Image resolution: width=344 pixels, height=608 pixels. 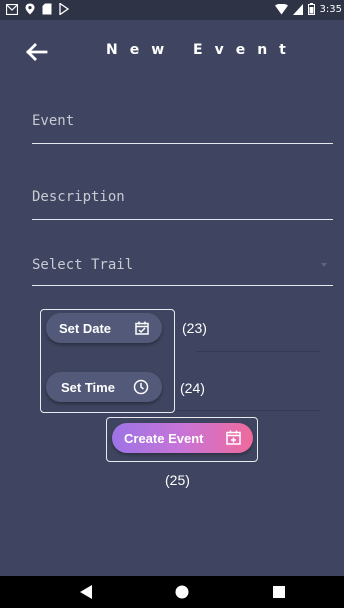 What do you see at coordinates (194, 328) in the screenshot?
I see `annotation-23: (23)` at bounding box center [194, 328].